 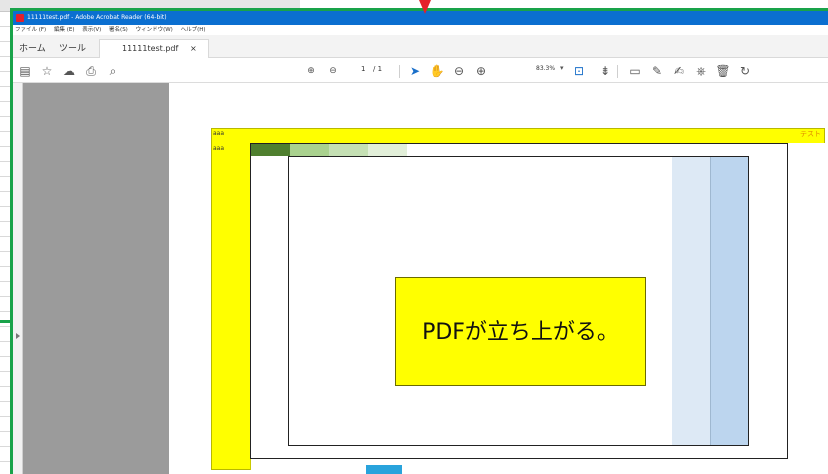 I want to click on annotation-marker, so click(x=384, y=469).